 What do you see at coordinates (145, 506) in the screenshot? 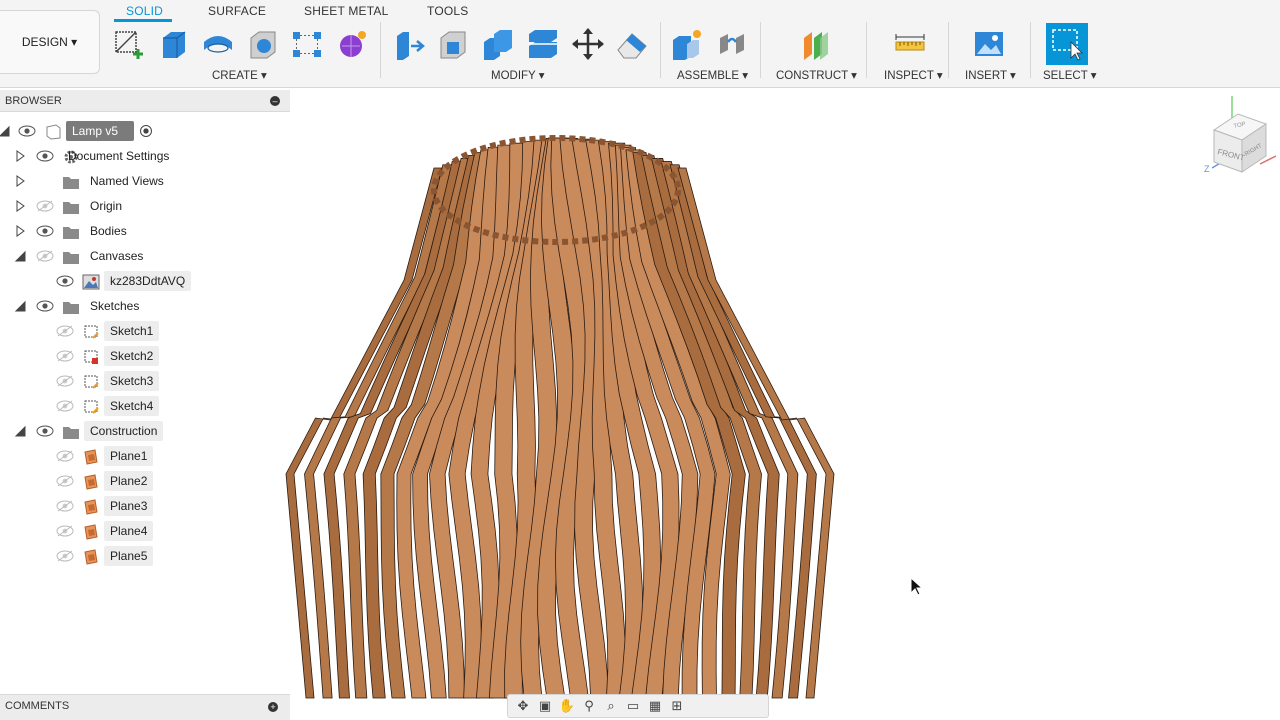
I see `browser-item-plane3: Plane3` at bounding box center [145, 506].